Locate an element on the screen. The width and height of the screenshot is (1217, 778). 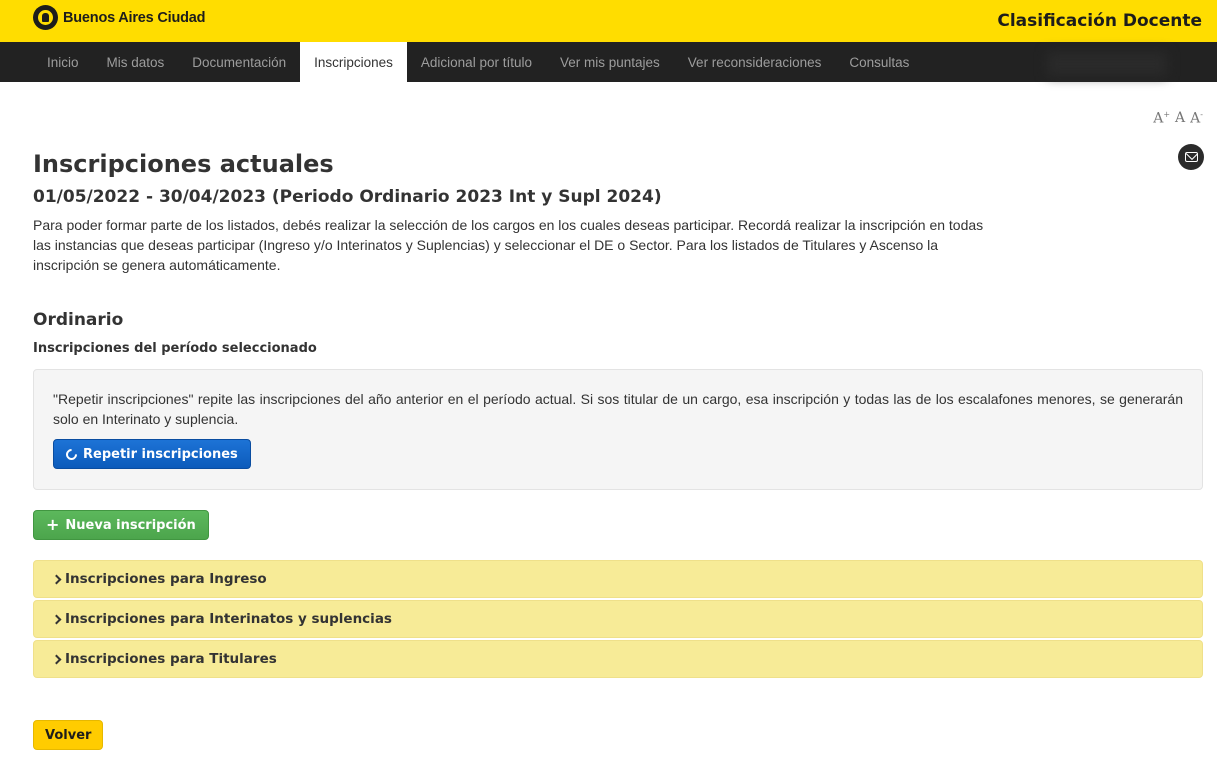
nav-item-adicional-por-titulo: Adicional por título is located at coordinates (476, 62).